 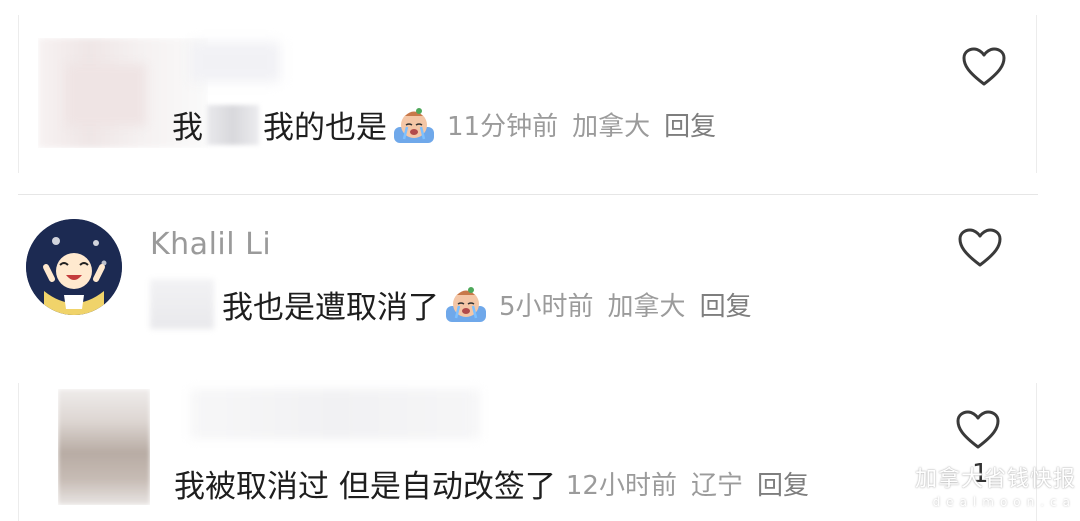 I want to click on comment-time: 12小时前, so click(x=621, y=486).